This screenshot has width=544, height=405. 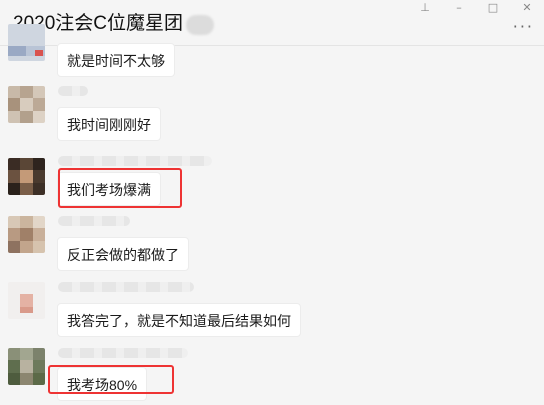 I want to click on window-controls: ⊥ – □ ✕, so click(x=476, y=7).